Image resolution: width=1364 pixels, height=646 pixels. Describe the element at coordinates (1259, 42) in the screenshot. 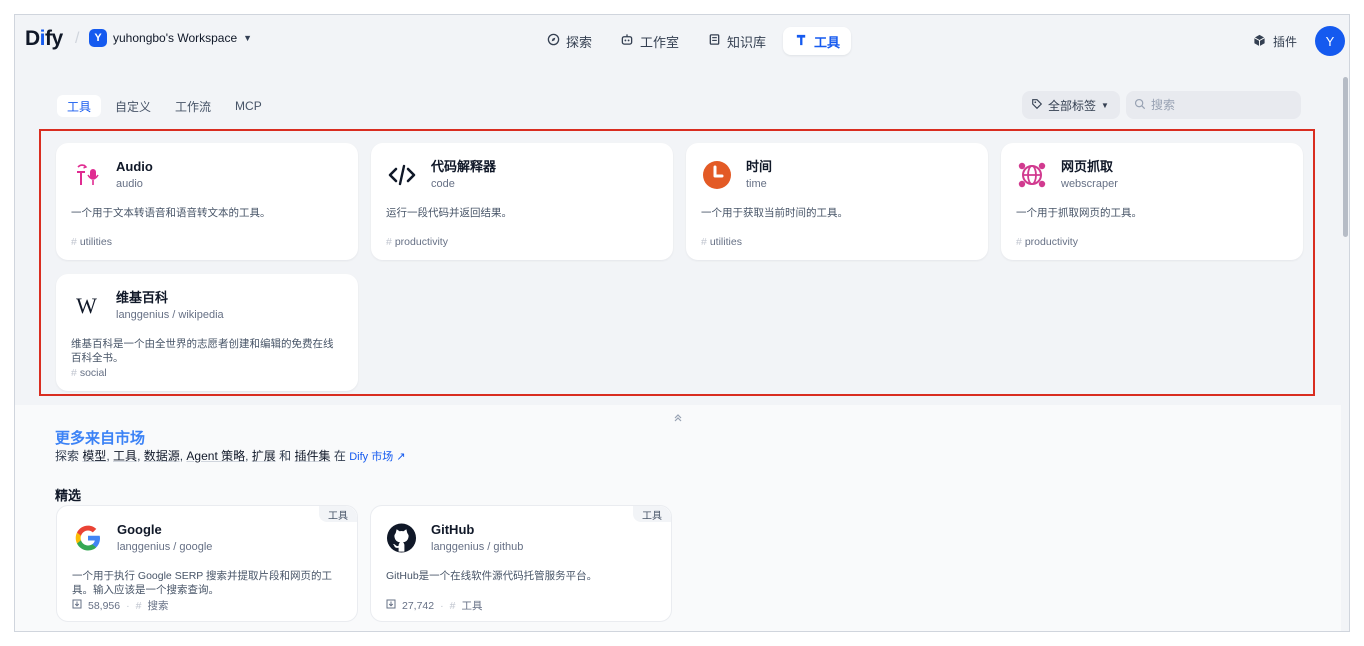

I see `cube-icon` at that location.